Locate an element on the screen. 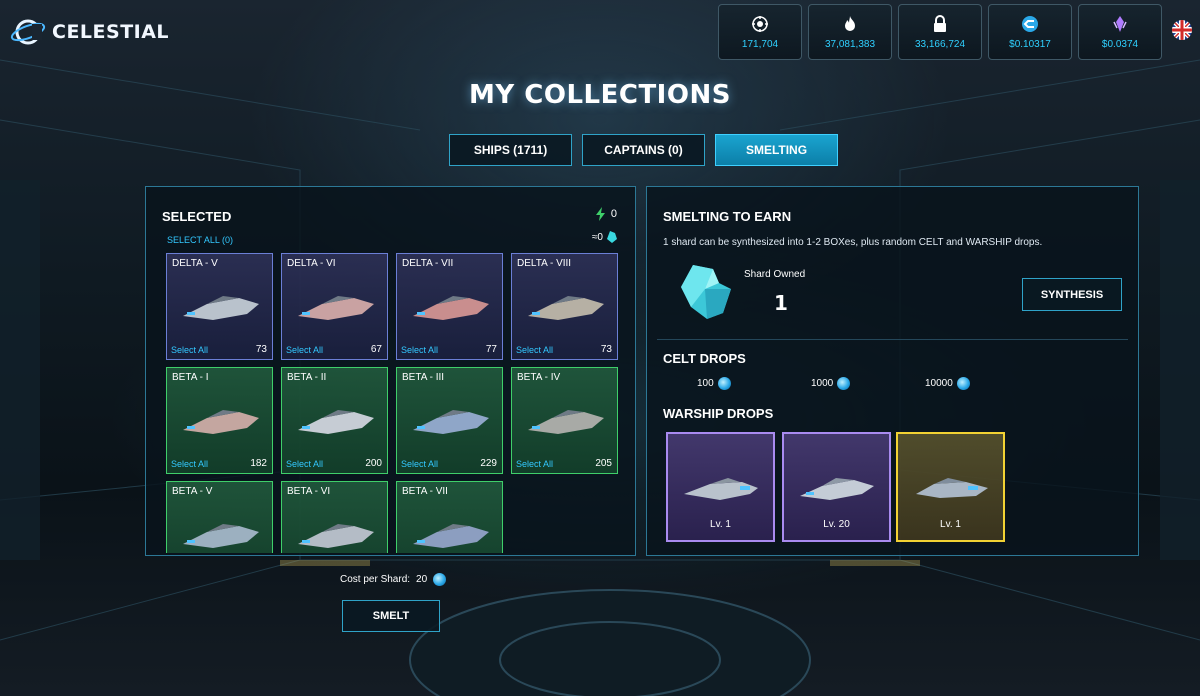 Image resolution: width=1200 pixels, height=696 pixels. ship-card-count: 77 is located at coordinates (491, 349).